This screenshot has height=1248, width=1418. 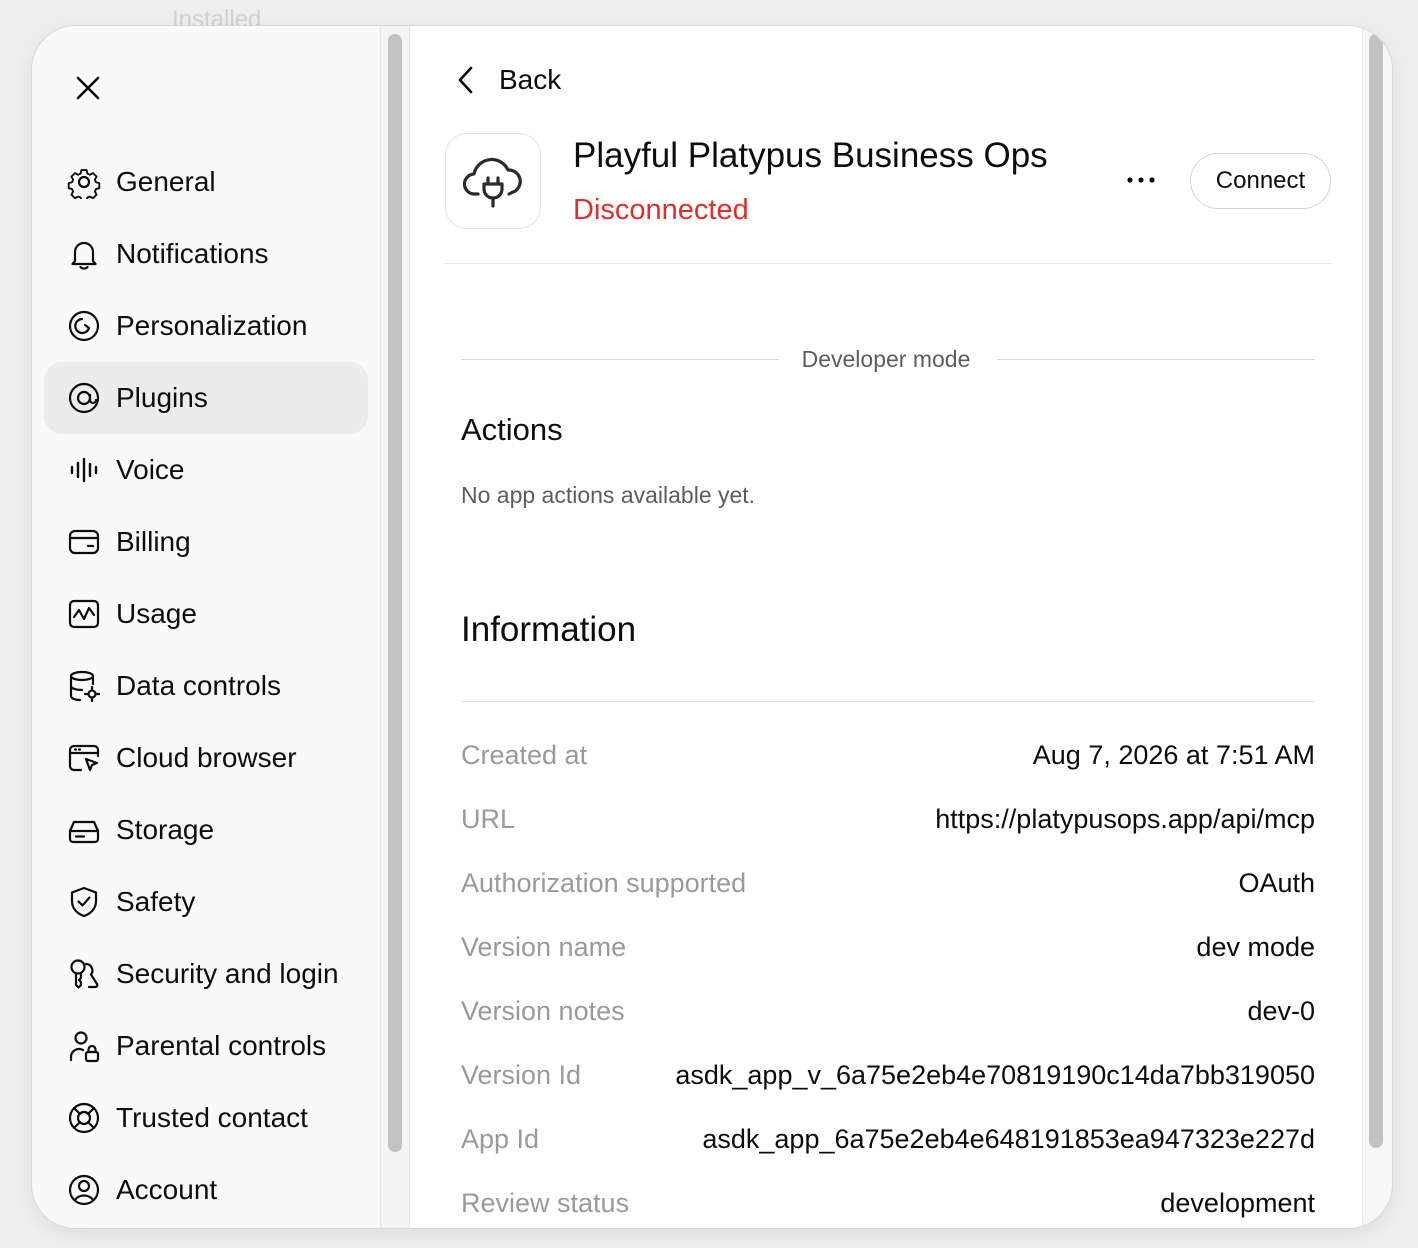 What do you see at coordinates (512, 429) in the screenshot?
I see `actions-heading: Actions` at bounding box center [512, 429].